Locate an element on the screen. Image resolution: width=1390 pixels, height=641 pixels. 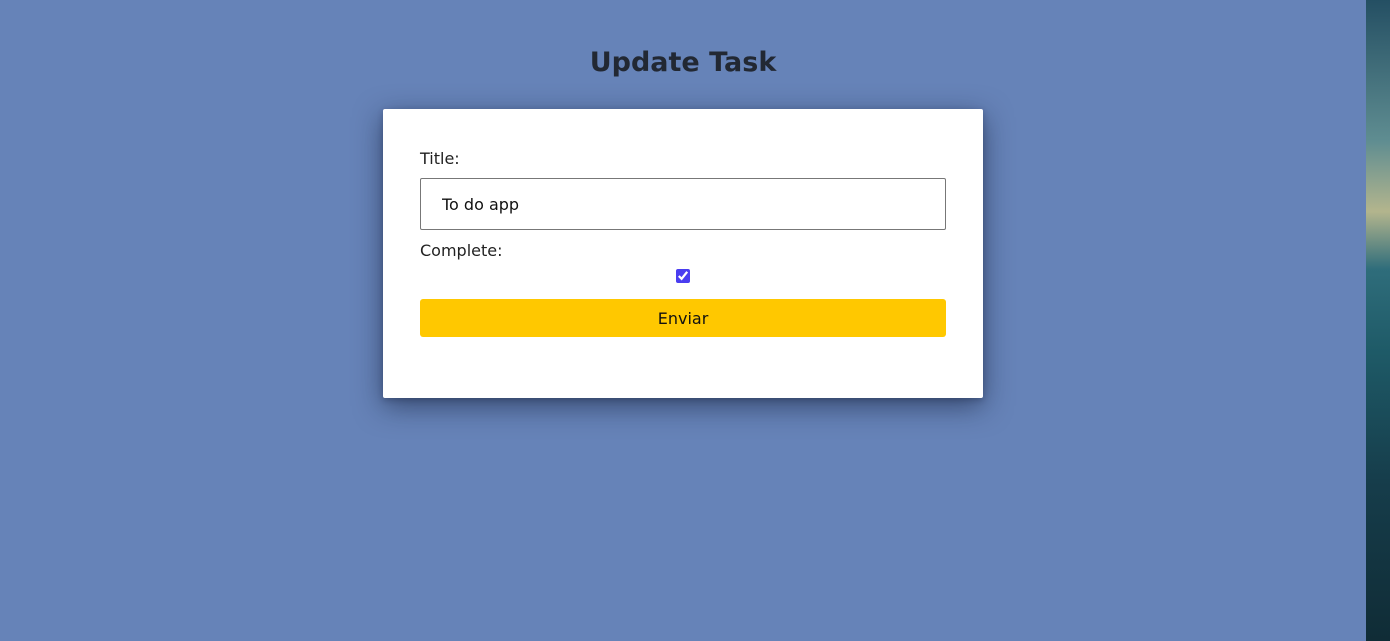
complete-label: Complete: is located at coordinates (461, 250).